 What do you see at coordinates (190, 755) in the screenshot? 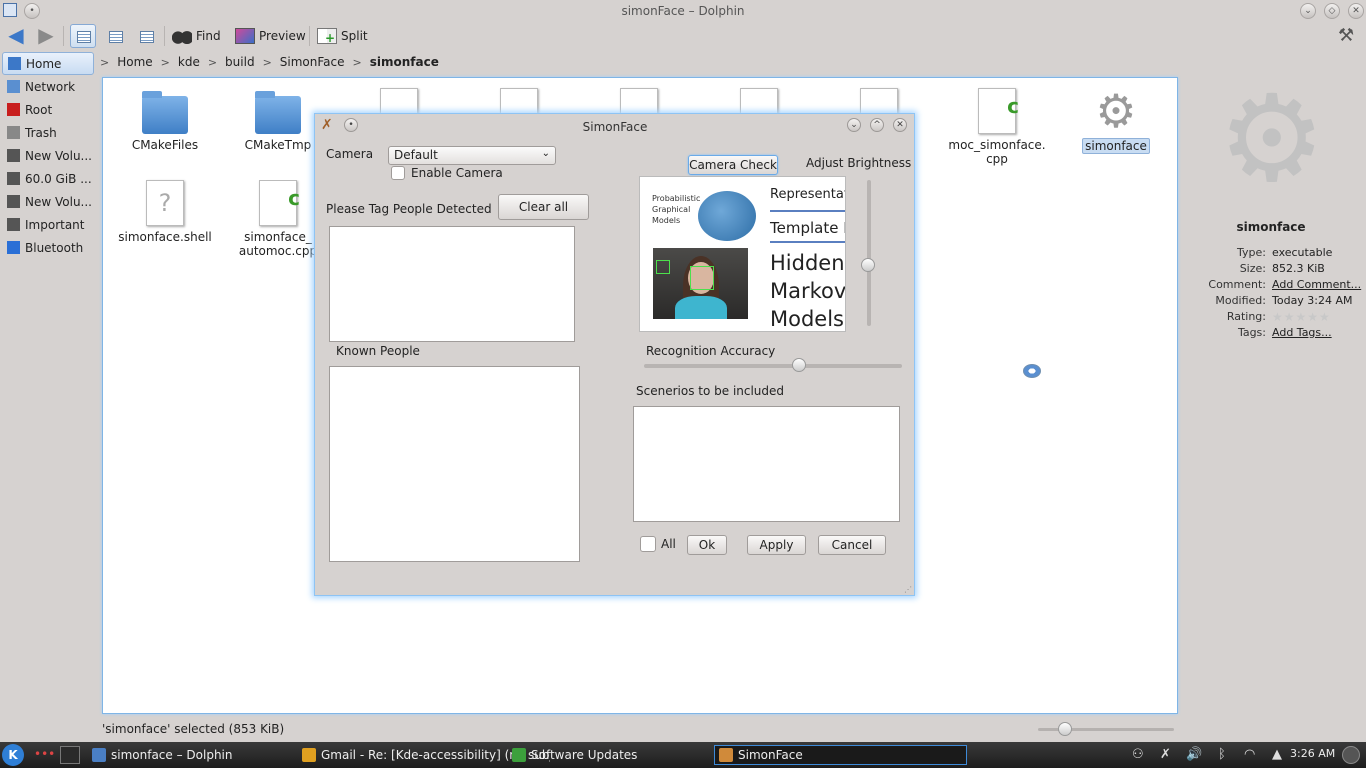
I see `taskbar-task: simonface – Dolphin` at bounding box center [190, 755].